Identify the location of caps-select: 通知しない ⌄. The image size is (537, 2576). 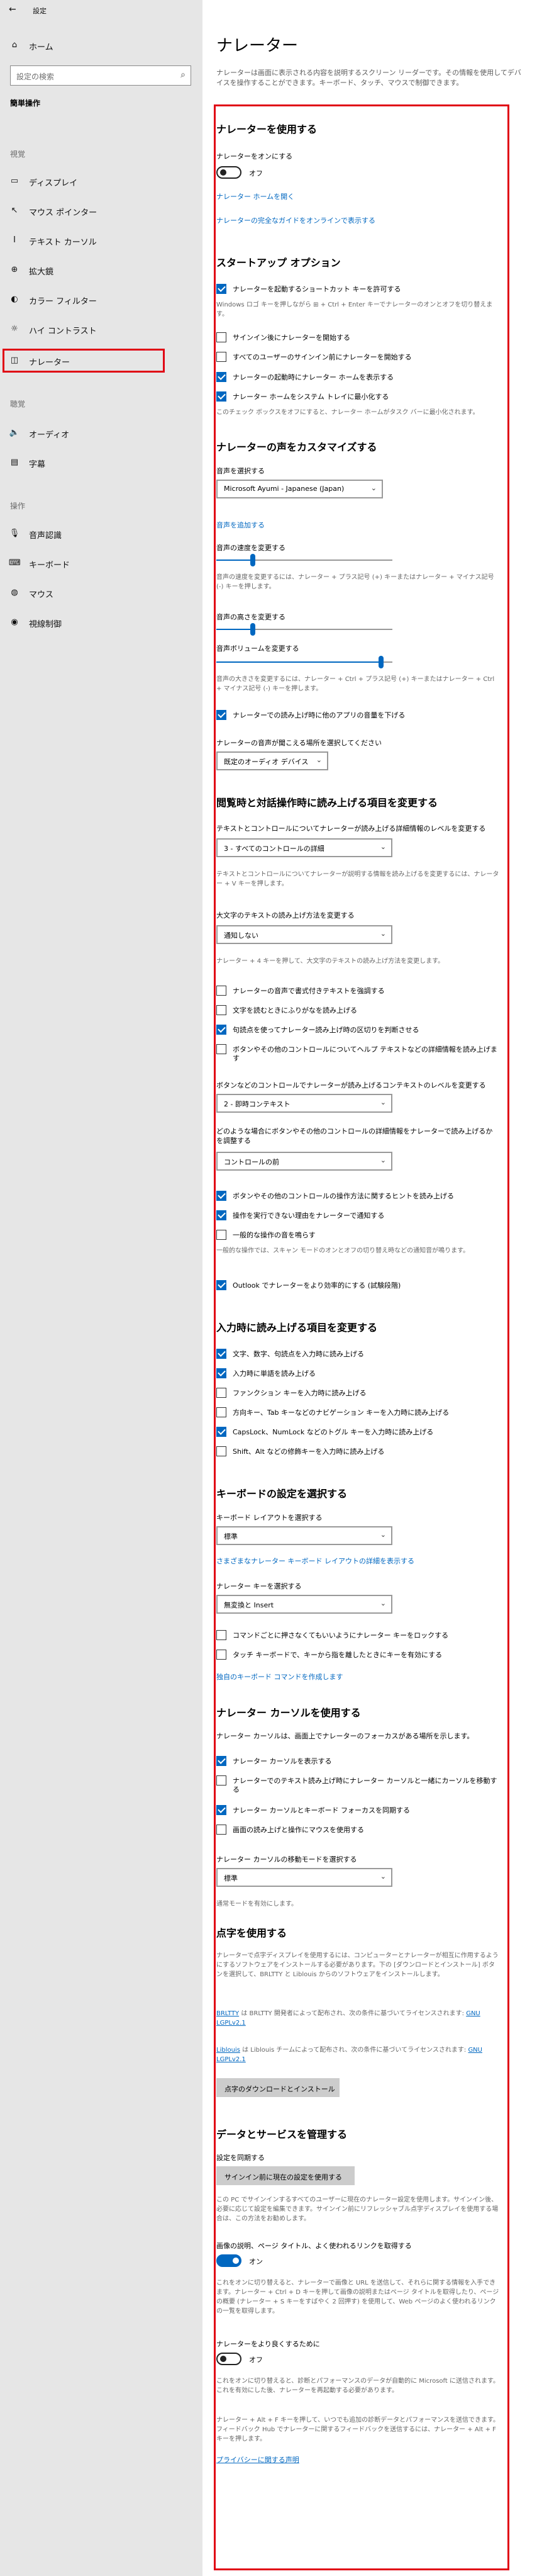
(304, 934).